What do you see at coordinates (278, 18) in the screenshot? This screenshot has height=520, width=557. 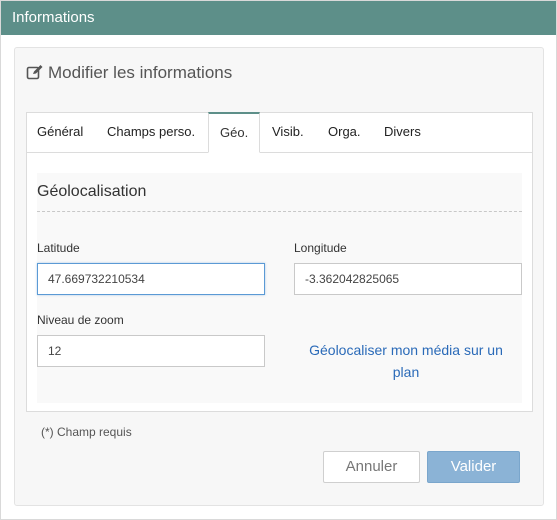 I see `window-title: Informations` at bounding box center [278, 18].